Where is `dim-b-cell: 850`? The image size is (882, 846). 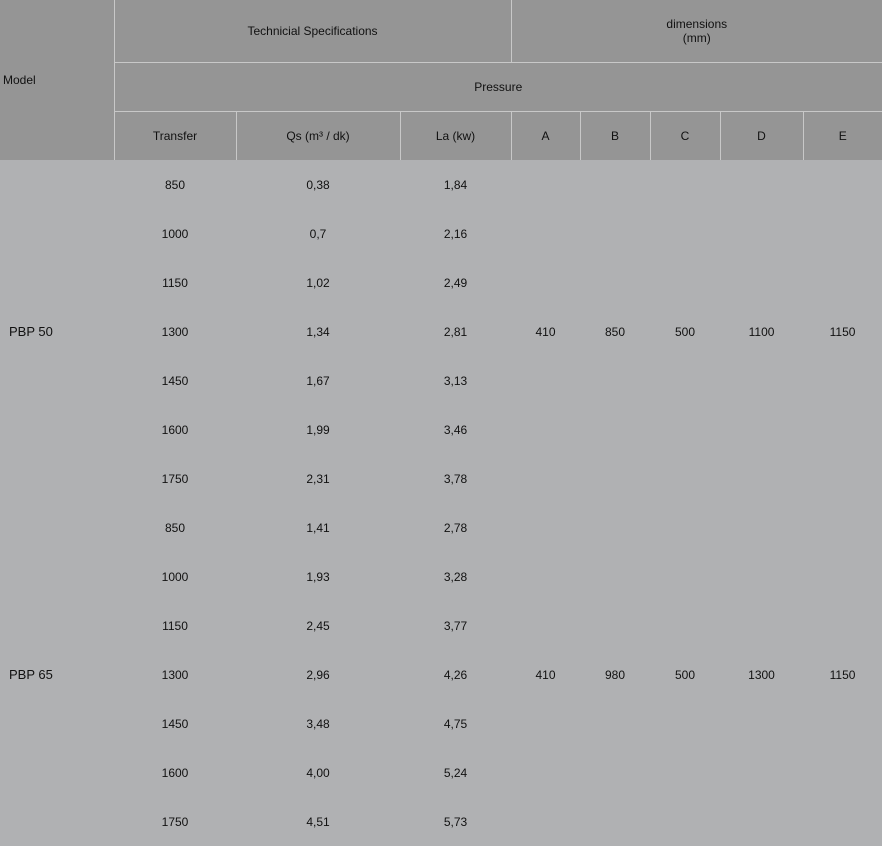 dim-b-cell: 850 is located at coordinates (615, 331).